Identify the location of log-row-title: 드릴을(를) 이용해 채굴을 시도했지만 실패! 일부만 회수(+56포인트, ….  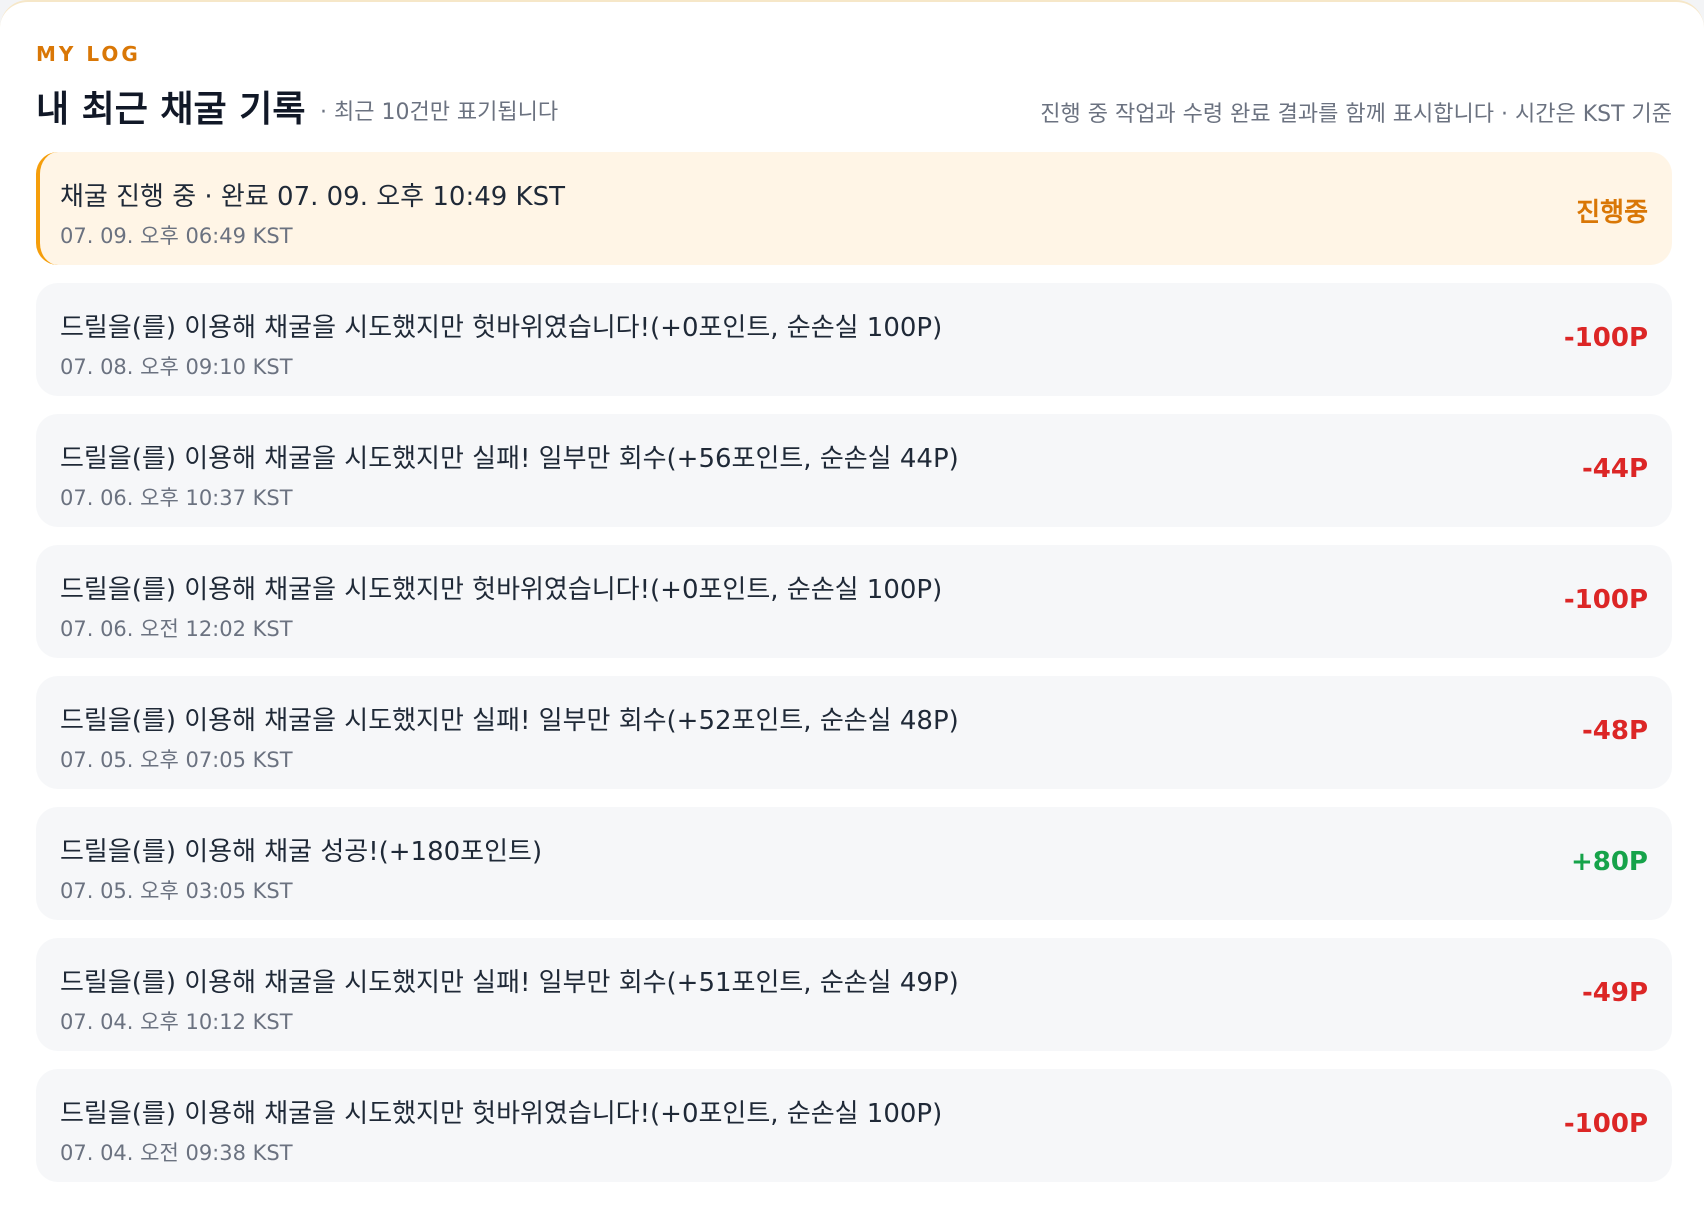
(509, 459).